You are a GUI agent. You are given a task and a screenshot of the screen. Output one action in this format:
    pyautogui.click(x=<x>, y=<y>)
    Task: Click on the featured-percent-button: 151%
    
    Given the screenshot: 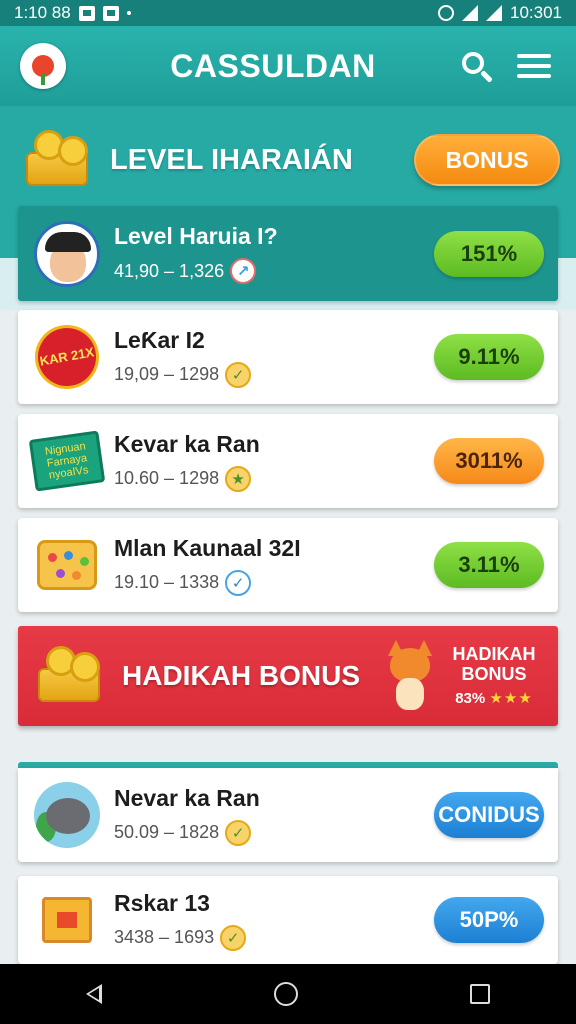 What is the action you would take?
    pyautogui.click(x=489, y=253)
    